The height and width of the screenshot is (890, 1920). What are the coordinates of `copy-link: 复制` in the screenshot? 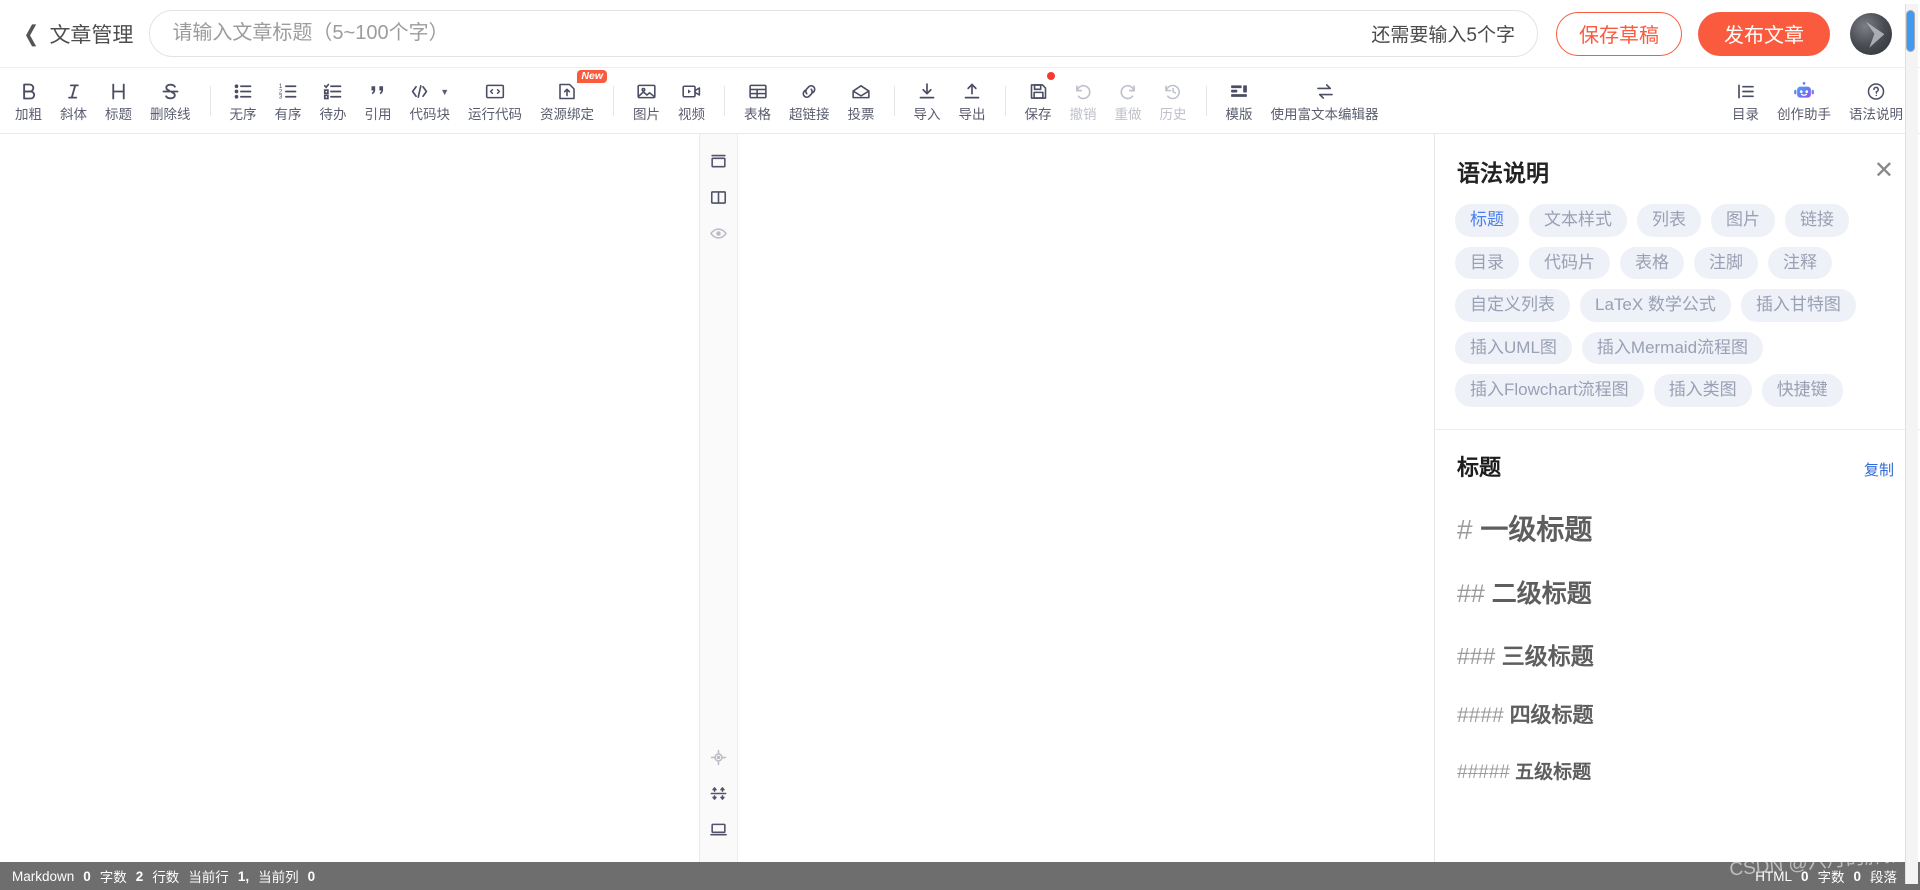 It's located at (1879, 469).